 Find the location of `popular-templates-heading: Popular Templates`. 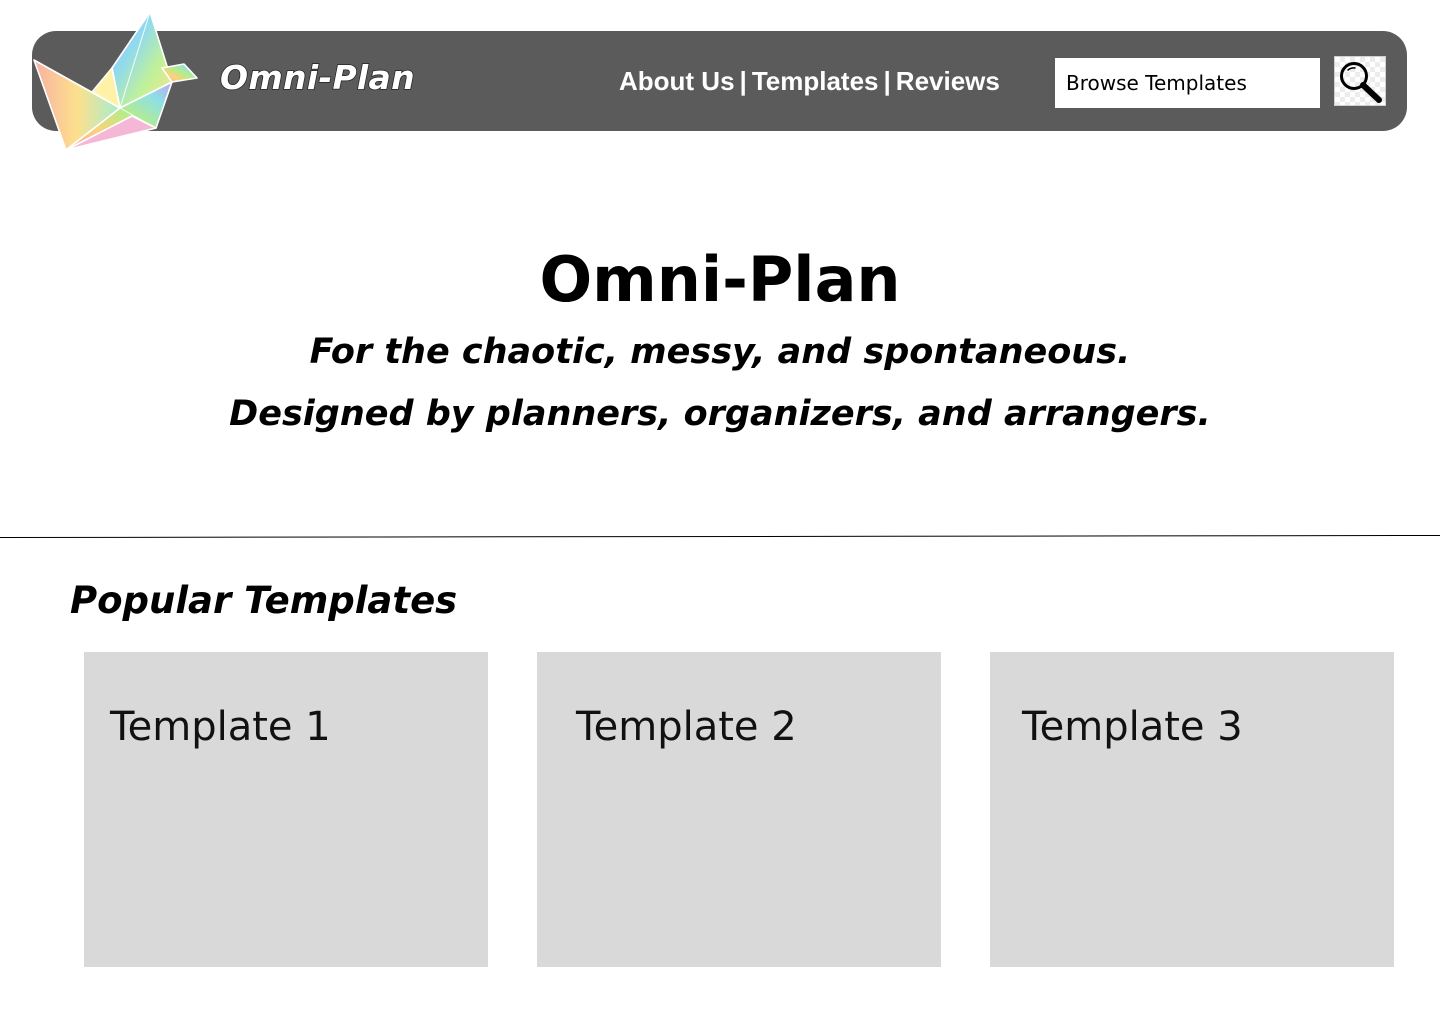

popular-templates-heading: Popular Templates is located at coordinates (264, 600).